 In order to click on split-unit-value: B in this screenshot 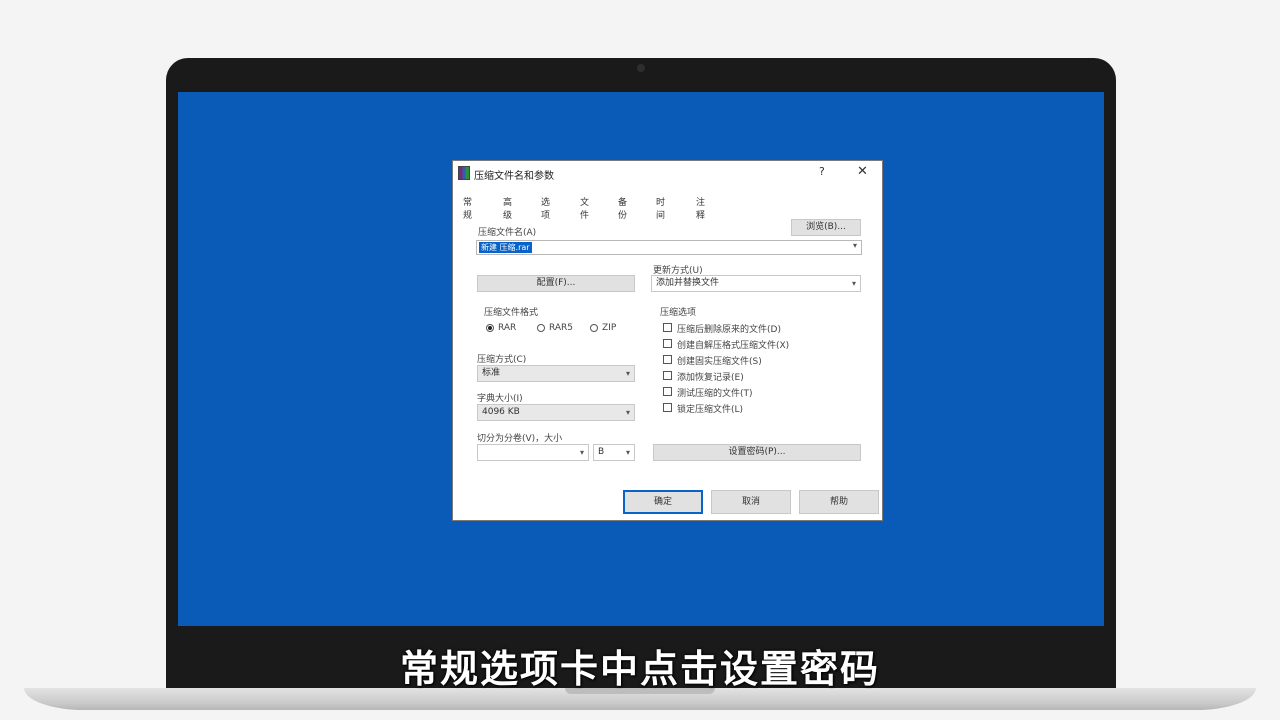, I will do `click(601, 452)`.